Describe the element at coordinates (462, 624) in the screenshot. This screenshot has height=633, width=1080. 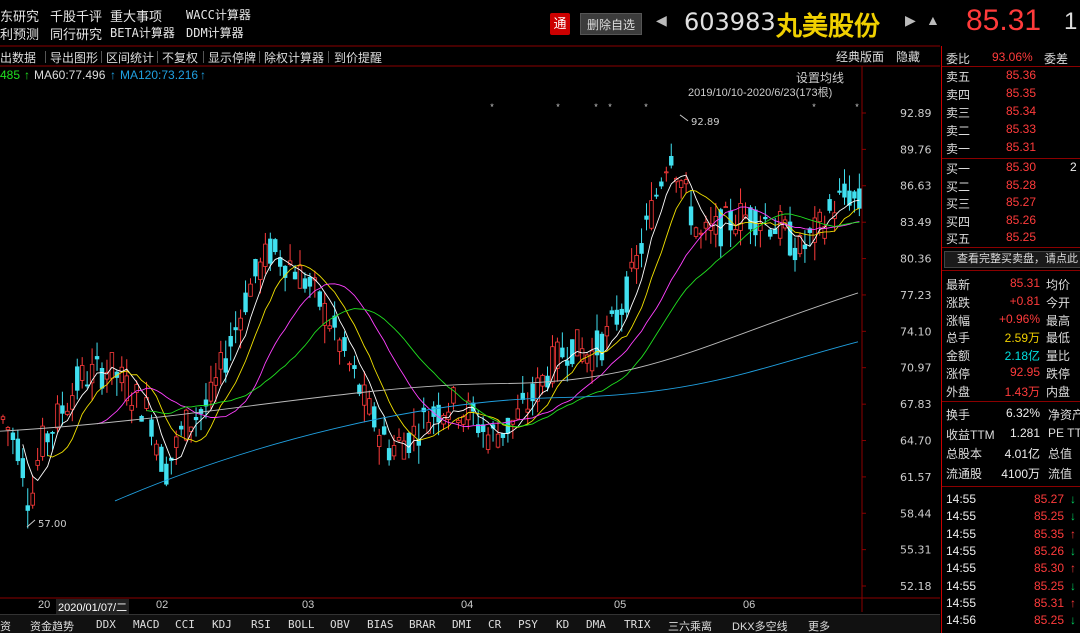
I see `tab-dmi: DMI` at that location.